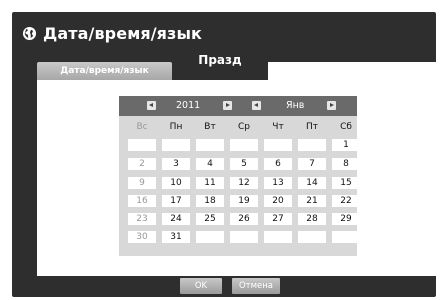  Describe the element at coordinates (176, 127) in the screenshot. I see `weekday-label: Пн` at that location.